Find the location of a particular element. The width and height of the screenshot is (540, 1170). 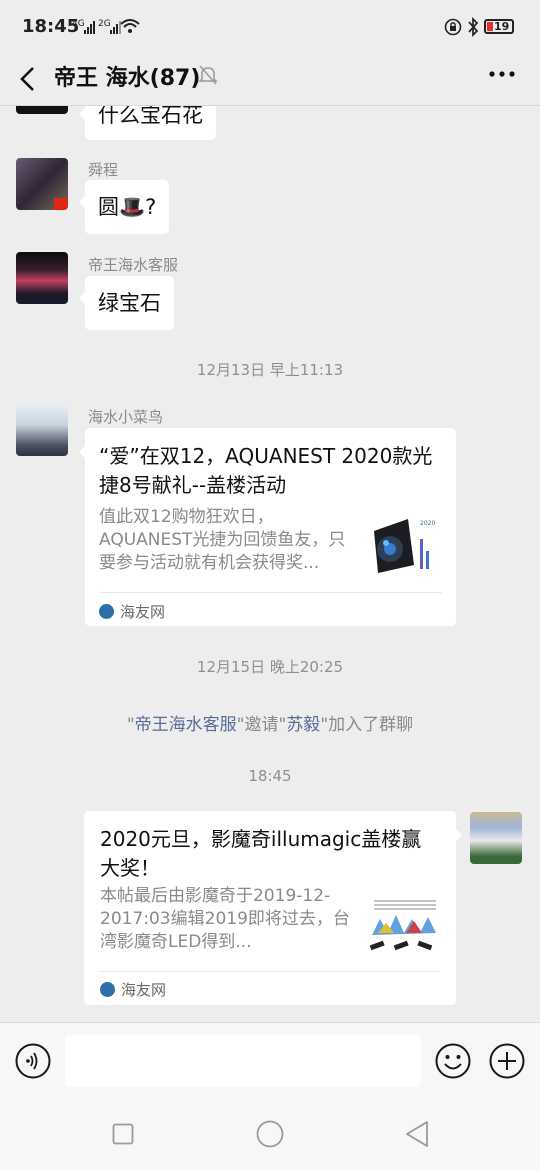

wifi-icon is located at coordinates (130, 26).